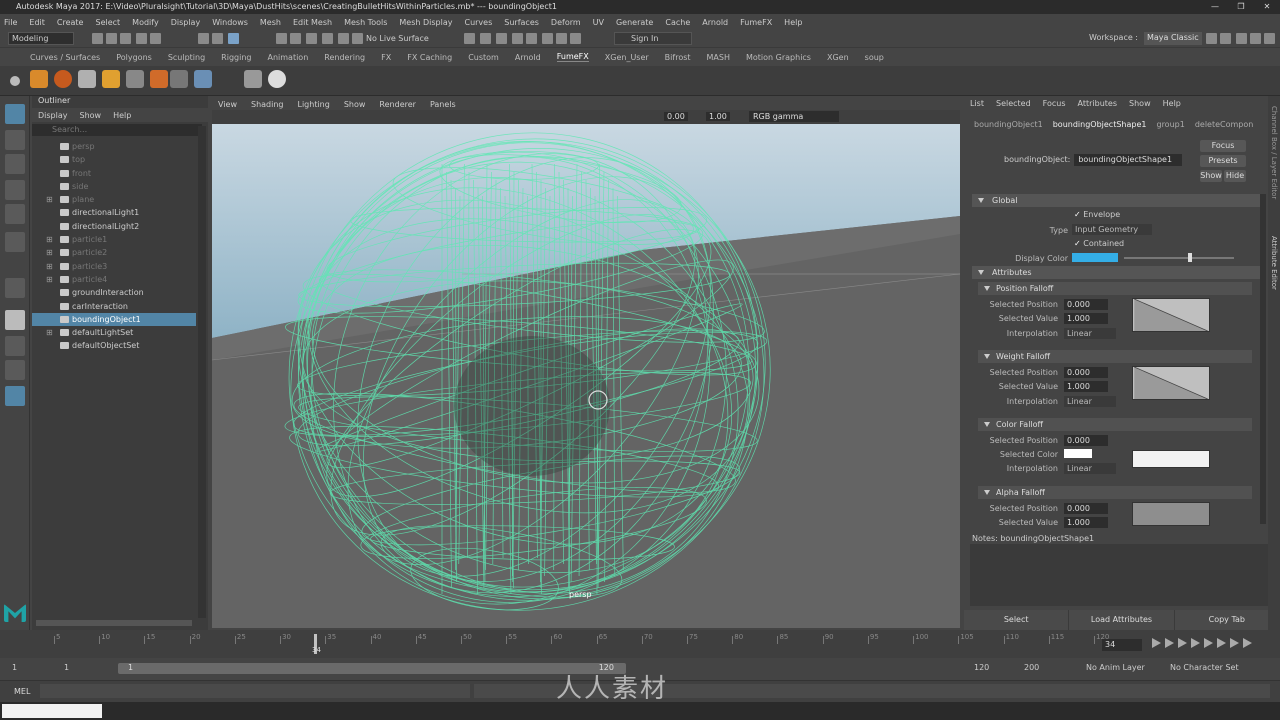  I want to click on outliner-item: boundingObject1, so click(114, 319).